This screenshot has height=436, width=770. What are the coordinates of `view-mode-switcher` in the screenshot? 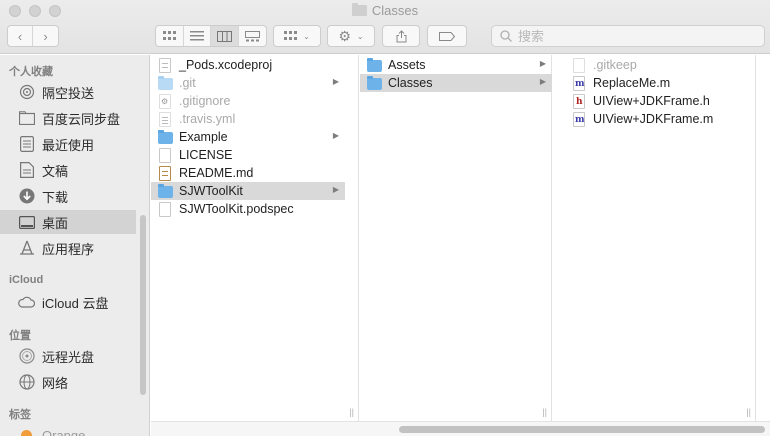 It's located at (211, 36).